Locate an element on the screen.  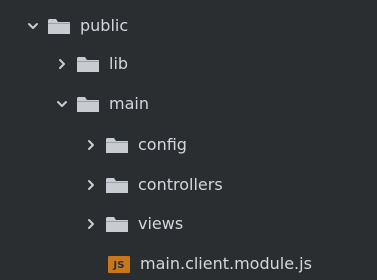
tree-item-config: config is located at coordinates (188, 145).